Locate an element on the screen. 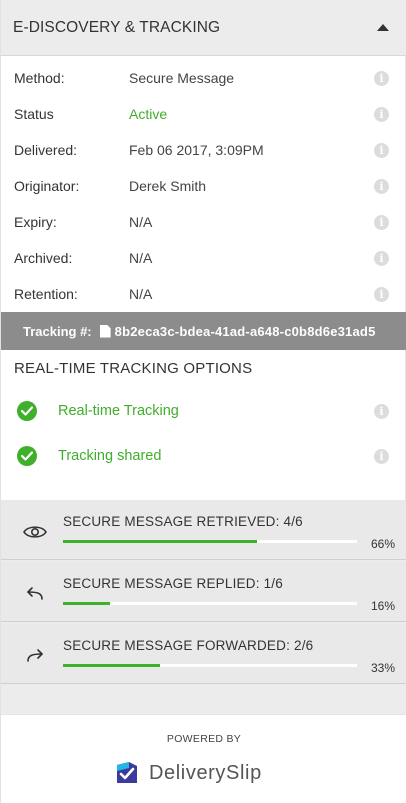 This screenshot has height=803, width=406. detail-value: Feb 06 2017, 3:09PM is located at coordinates (196, 150).